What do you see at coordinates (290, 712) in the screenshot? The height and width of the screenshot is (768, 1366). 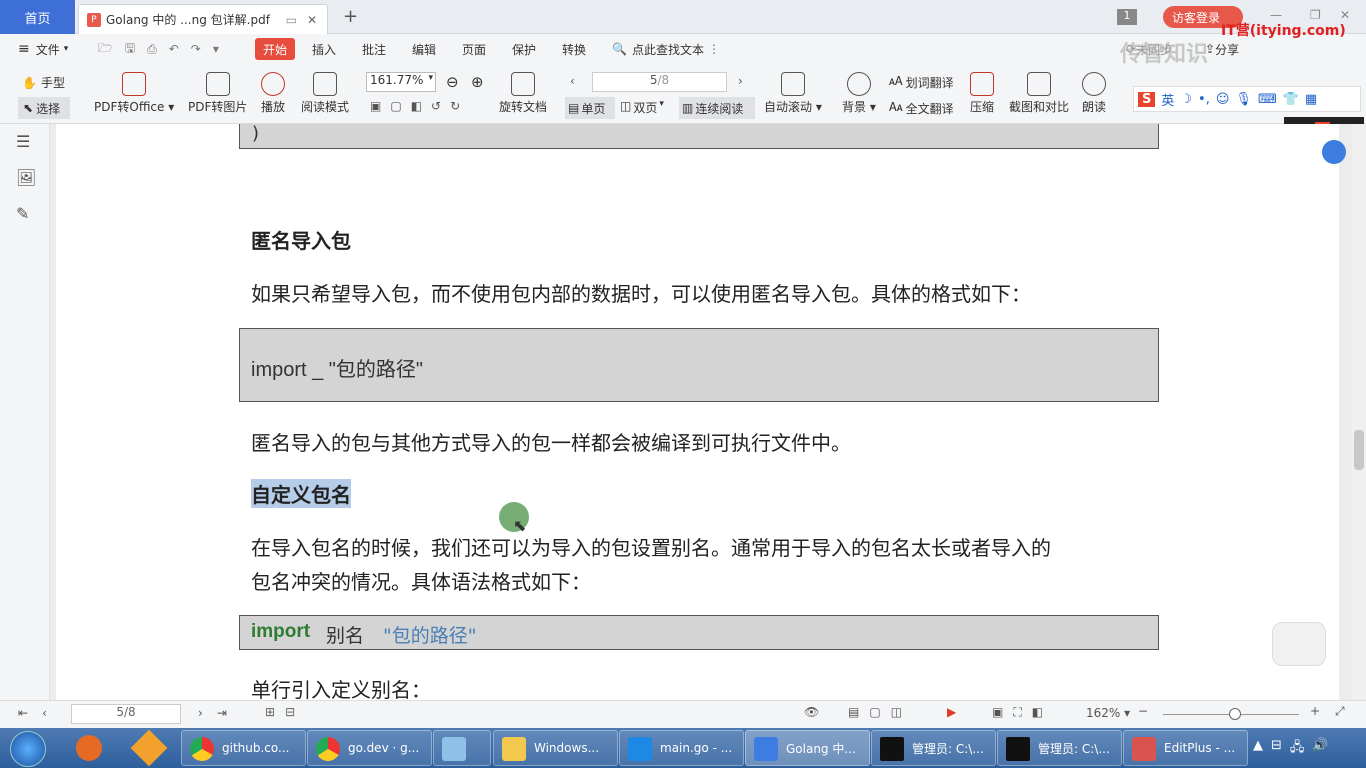 I see `export-page-icon: ⊟` at bounding box center [290, 712].